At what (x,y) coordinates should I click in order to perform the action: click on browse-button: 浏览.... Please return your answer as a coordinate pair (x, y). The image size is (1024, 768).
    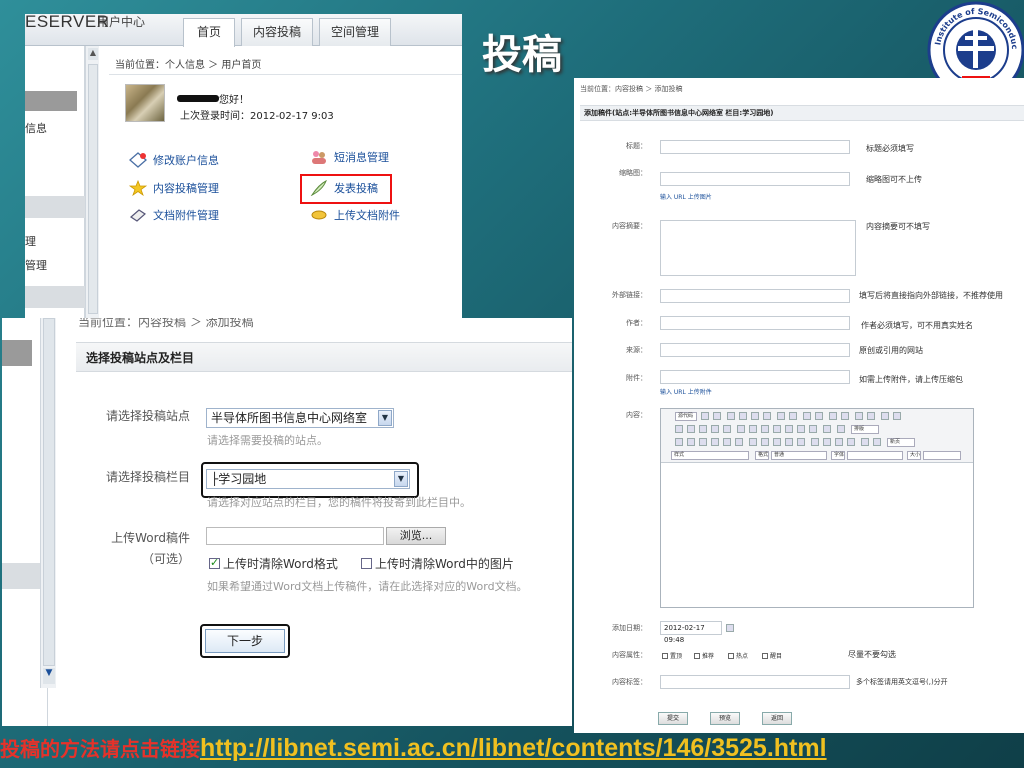
    Looking at the image, I should click on (416, 536).